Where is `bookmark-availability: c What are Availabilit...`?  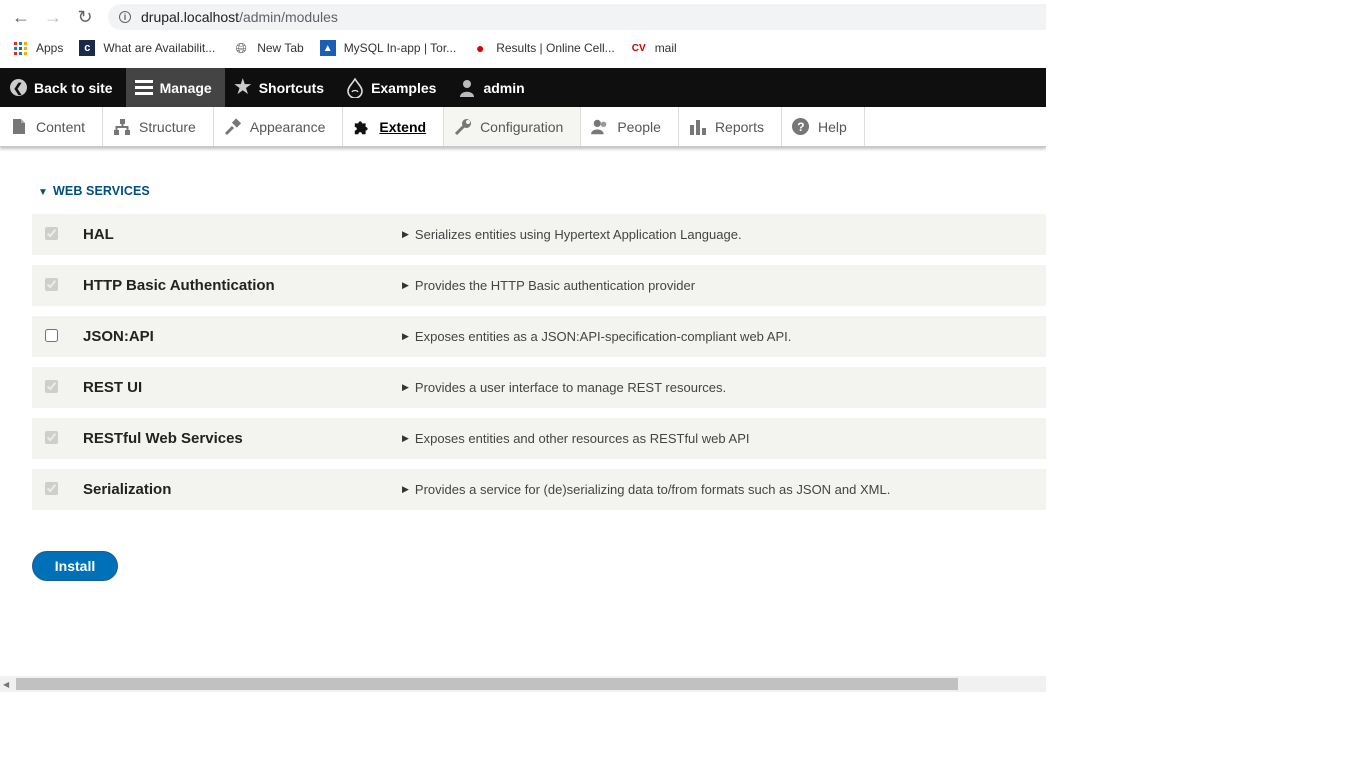 bookmark-availability: c What are Availabilit... is located at coordinates (147, 48).